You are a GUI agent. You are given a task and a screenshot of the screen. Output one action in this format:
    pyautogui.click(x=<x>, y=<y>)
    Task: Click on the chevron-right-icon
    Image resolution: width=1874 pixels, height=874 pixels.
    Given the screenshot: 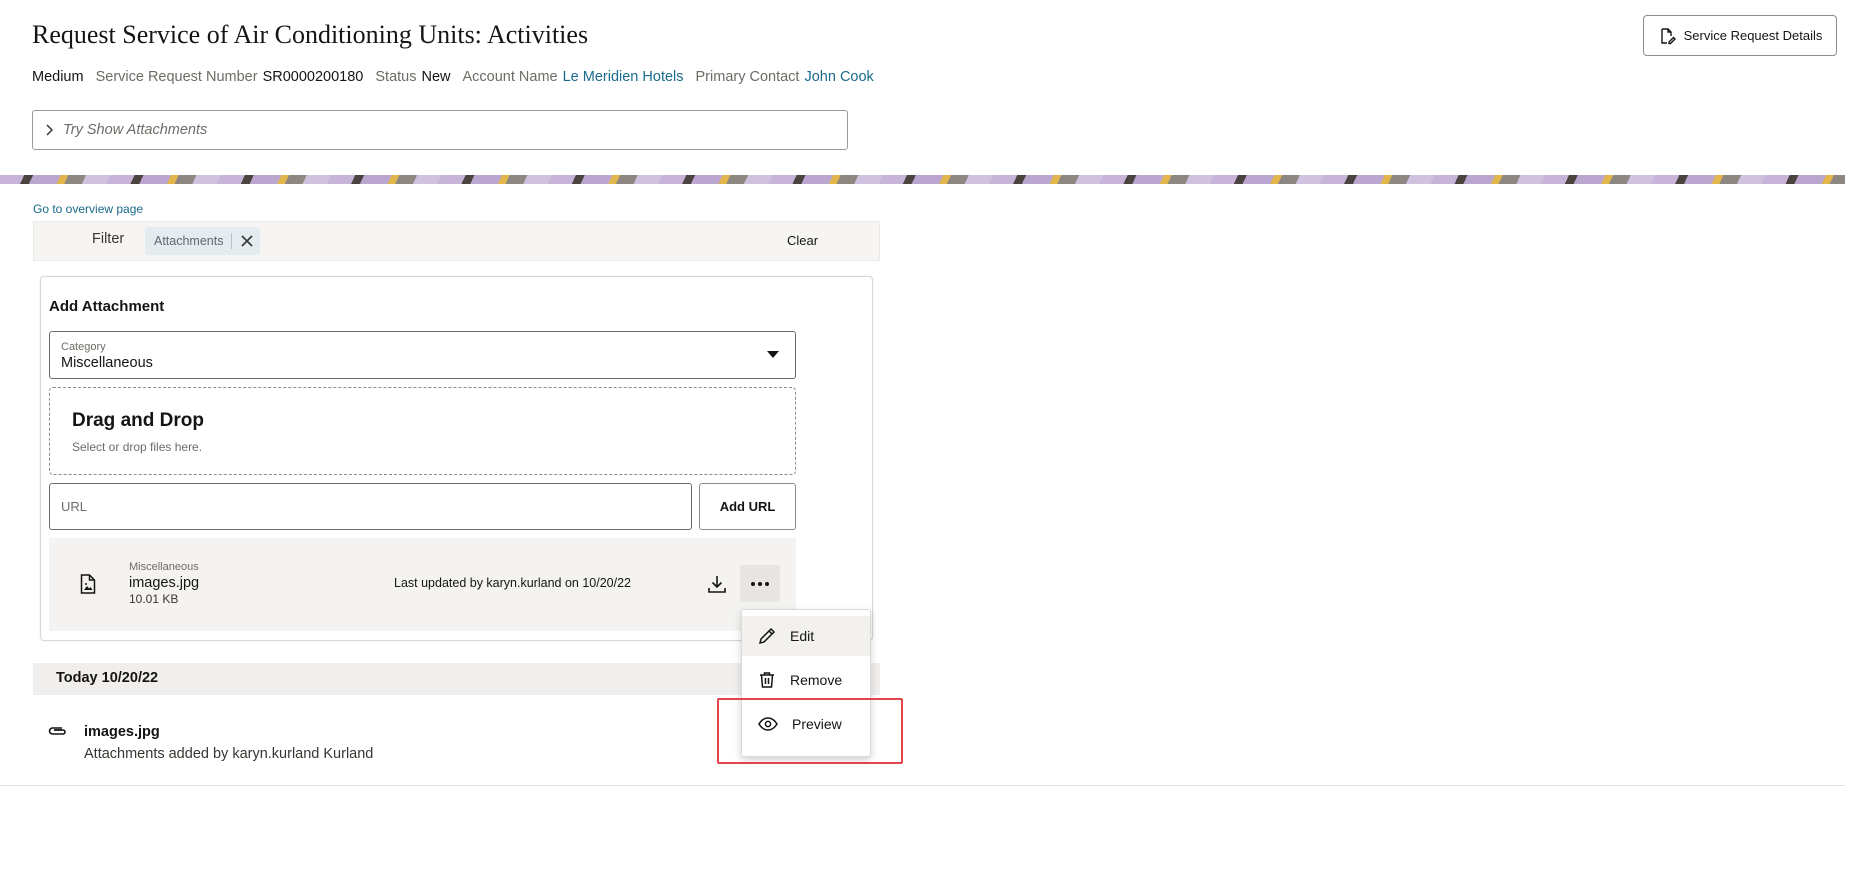 What is the action you would take?
    pyautogui.click(x=49, y=130)
    